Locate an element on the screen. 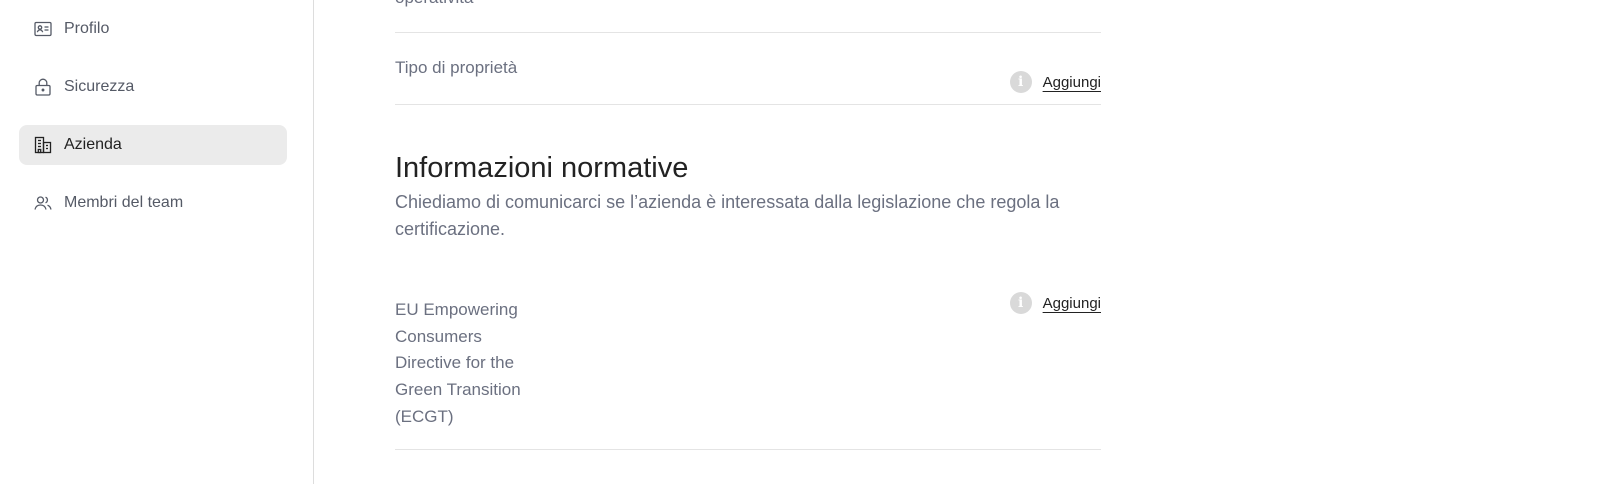 The image size is (1600, 484). sidebar-item-label: Azienda is located at coordinates (93, 144).